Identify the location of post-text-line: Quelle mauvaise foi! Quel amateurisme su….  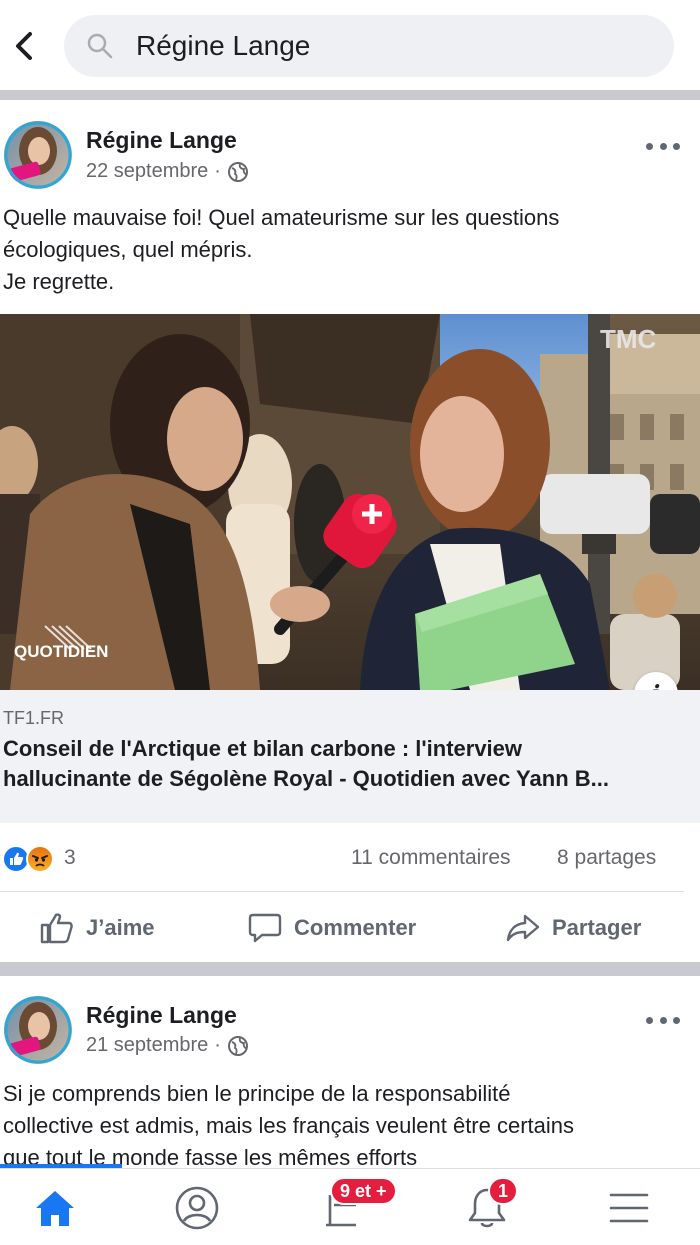
(281, 217).